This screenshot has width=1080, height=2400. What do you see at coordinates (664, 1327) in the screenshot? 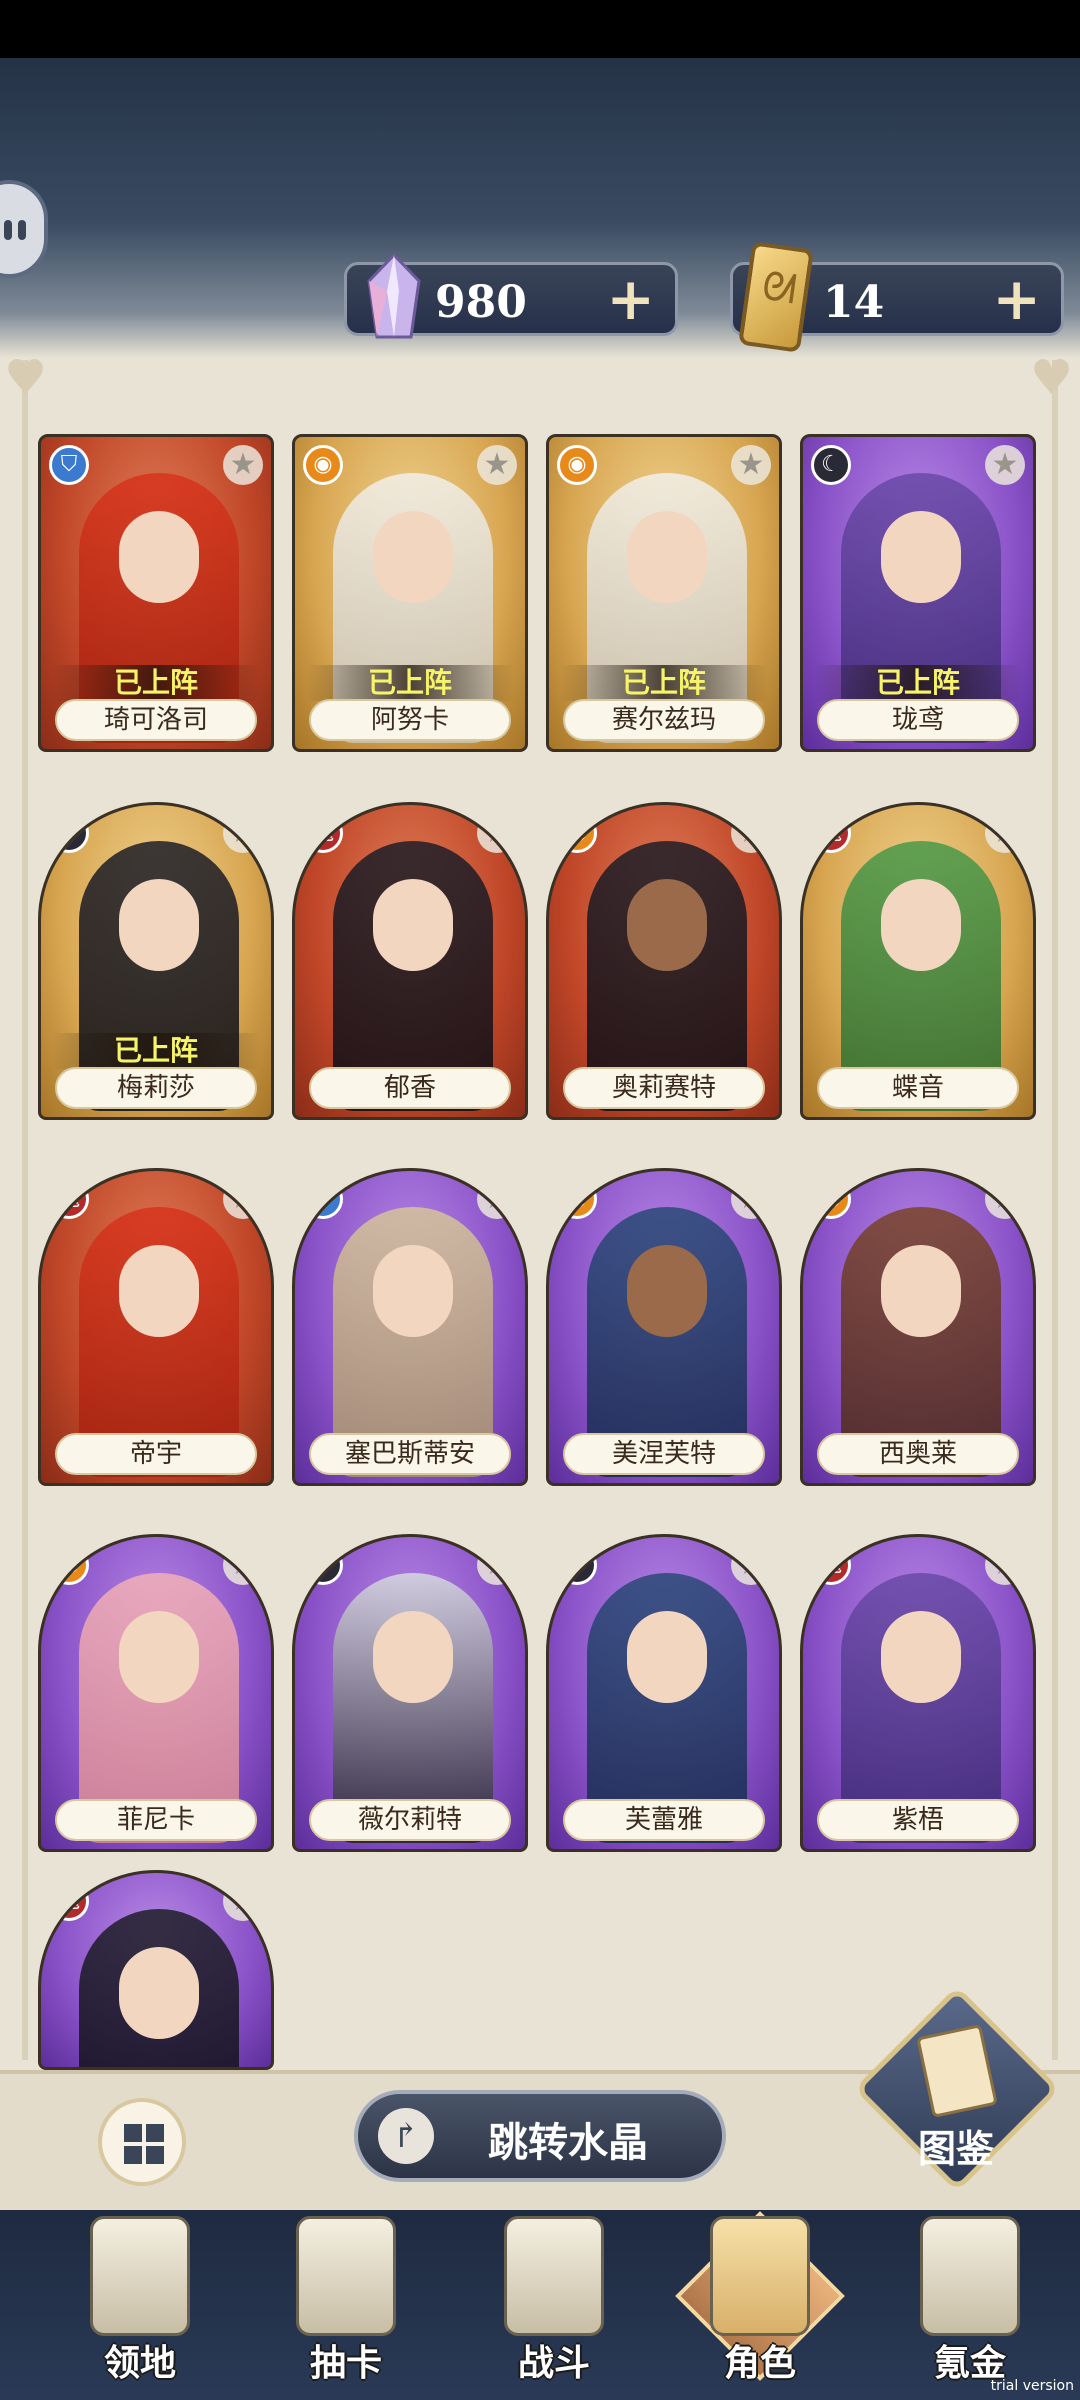
I see `character-card: ◉ ★ 美涅芙特` at bounding box center [664, 1327].